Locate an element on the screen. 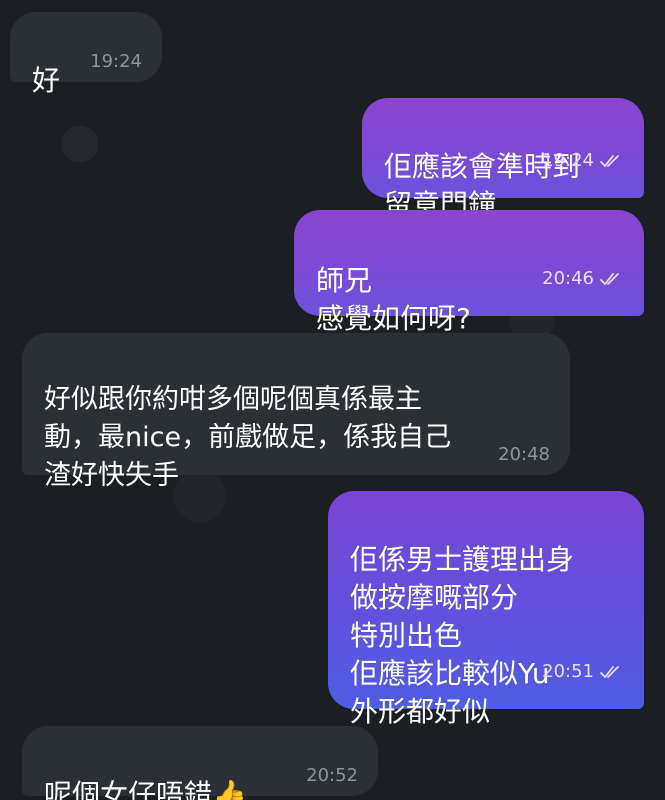  message-time: 20:51 is located at coordinates (568, 671).